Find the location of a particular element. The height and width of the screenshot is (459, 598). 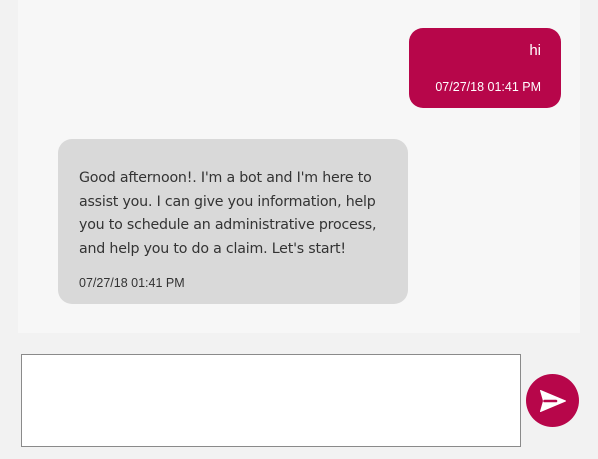

send-icon is located at coordinates (552, 400).